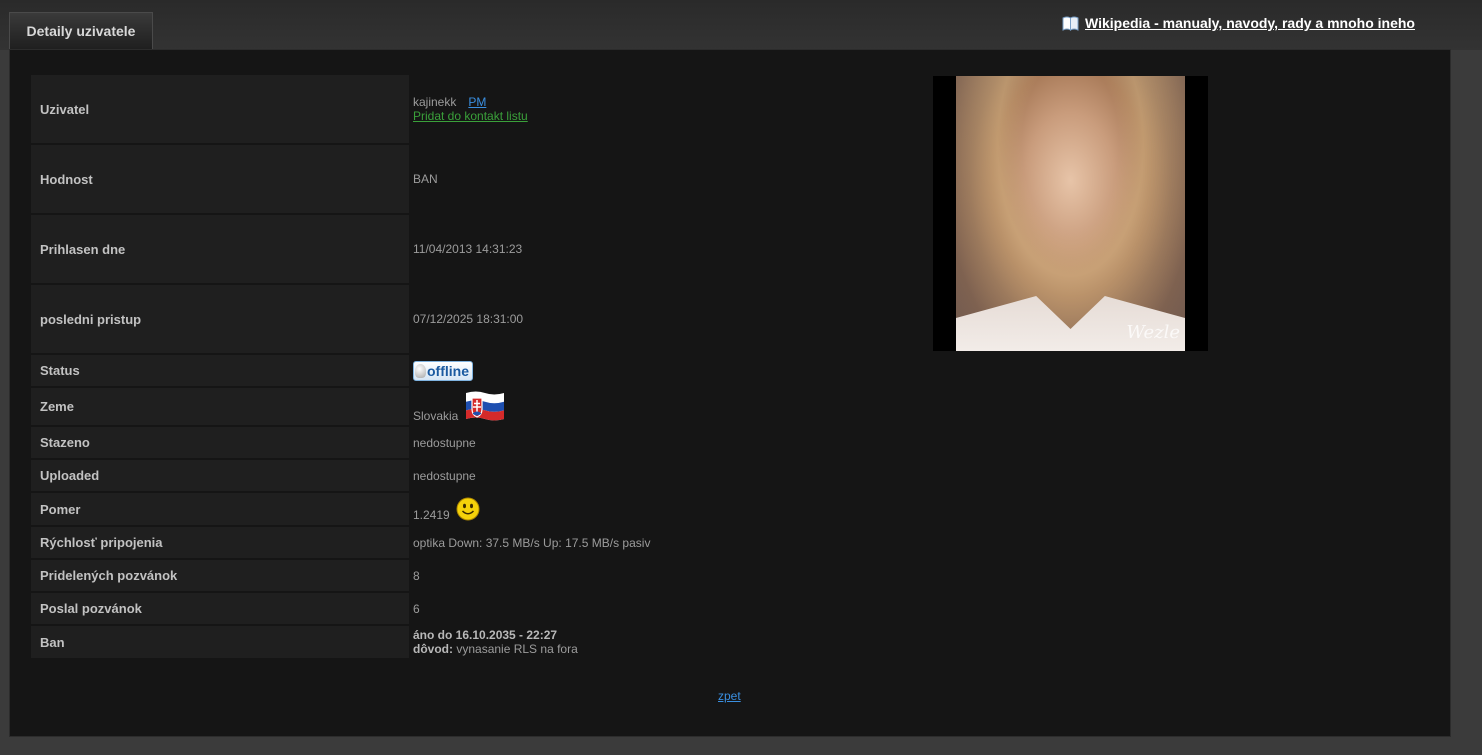  What do you see at coordinates (220, 370) in the screenshot?
I see `label-status: Status` at bounding box center [220, 370].